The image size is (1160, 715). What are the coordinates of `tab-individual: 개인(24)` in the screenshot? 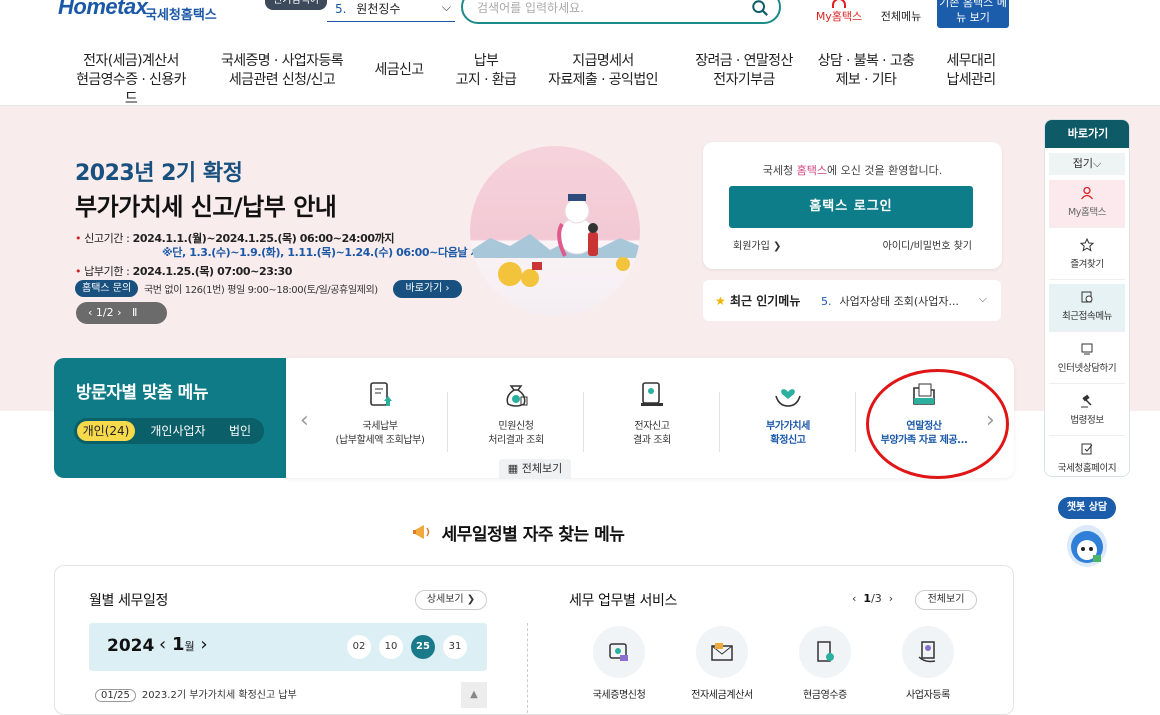 It's located at (106, 431).